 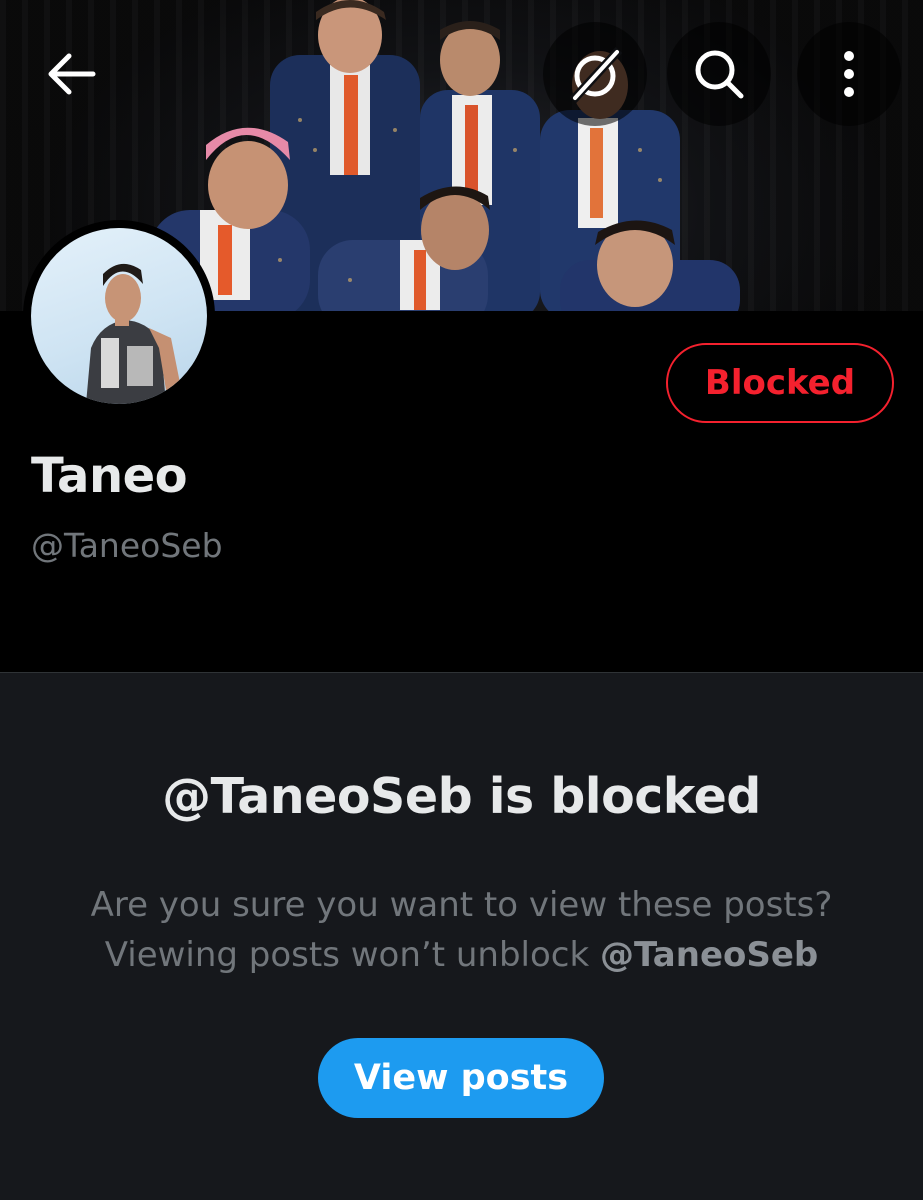 I want to click on grok-button, so click(x=595, y=74).